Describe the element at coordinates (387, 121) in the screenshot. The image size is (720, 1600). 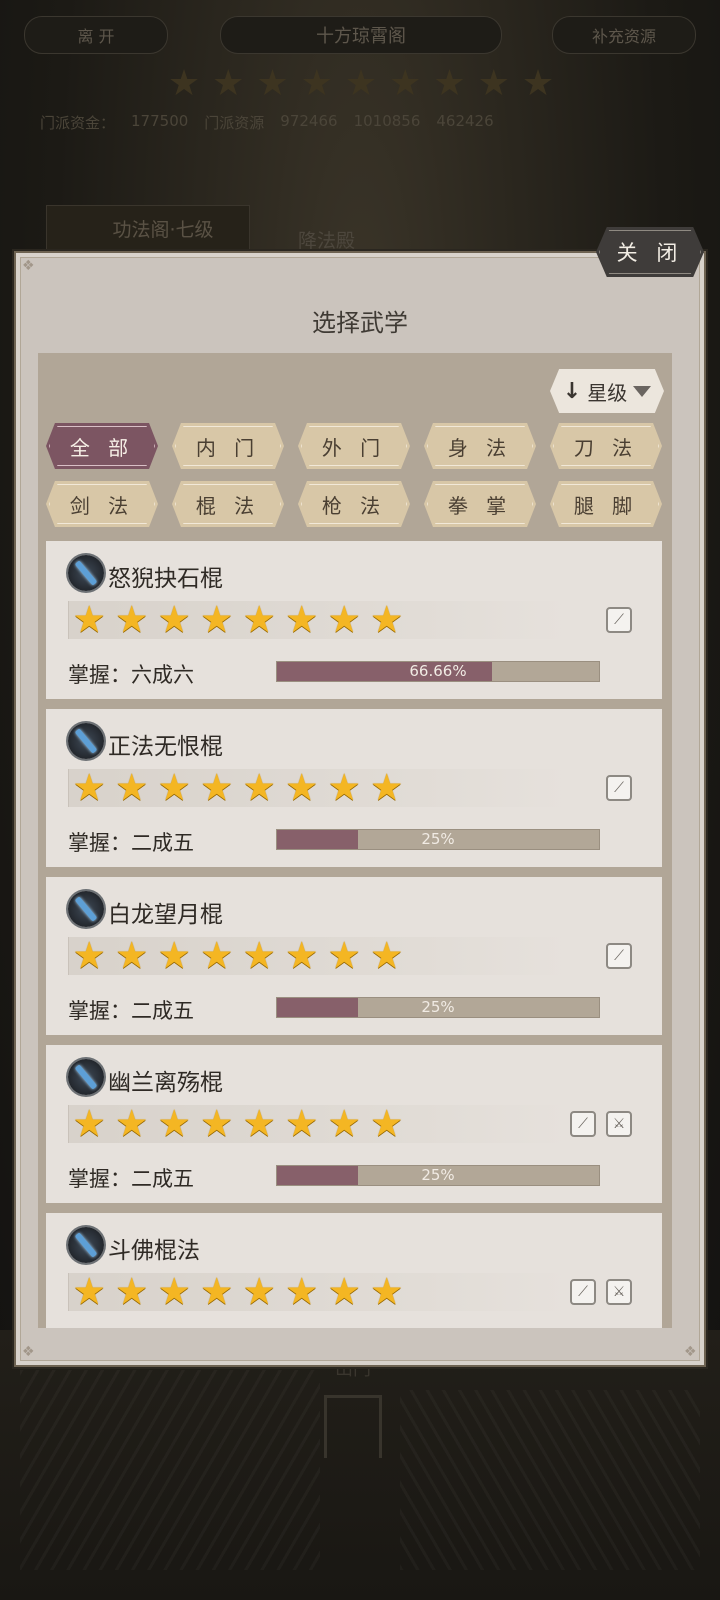
I see `resource-value: 1010856` at that location.